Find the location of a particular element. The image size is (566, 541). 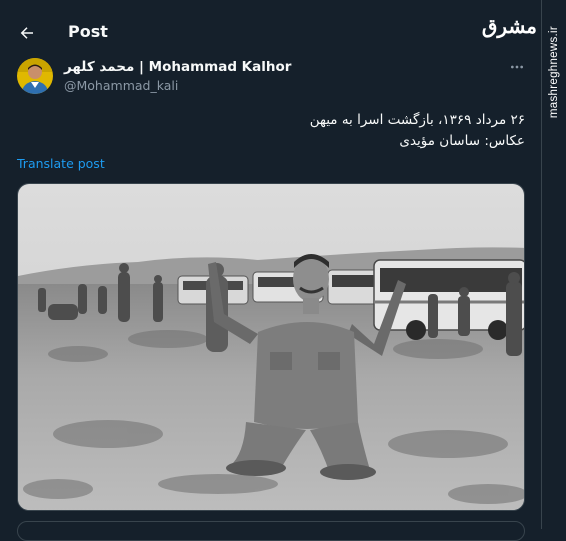

next-card-edge is located at coordinates (271, 531).